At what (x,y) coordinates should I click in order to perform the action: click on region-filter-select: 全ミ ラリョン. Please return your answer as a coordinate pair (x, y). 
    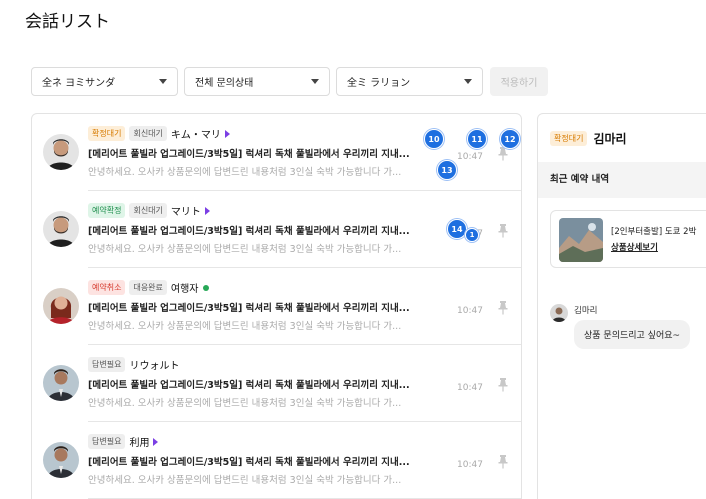
    Looking at the image, I should click on (409, 81).